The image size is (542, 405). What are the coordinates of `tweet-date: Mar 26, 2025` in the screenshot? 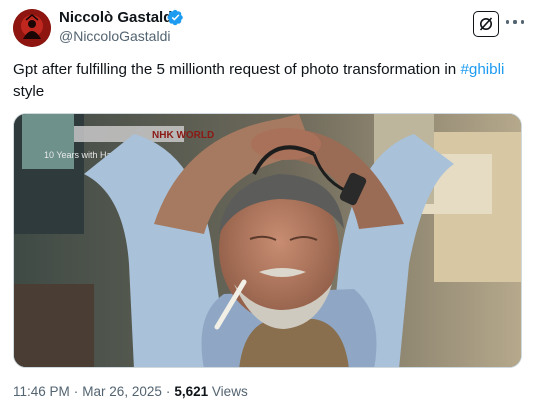 It's located at (122, 391).